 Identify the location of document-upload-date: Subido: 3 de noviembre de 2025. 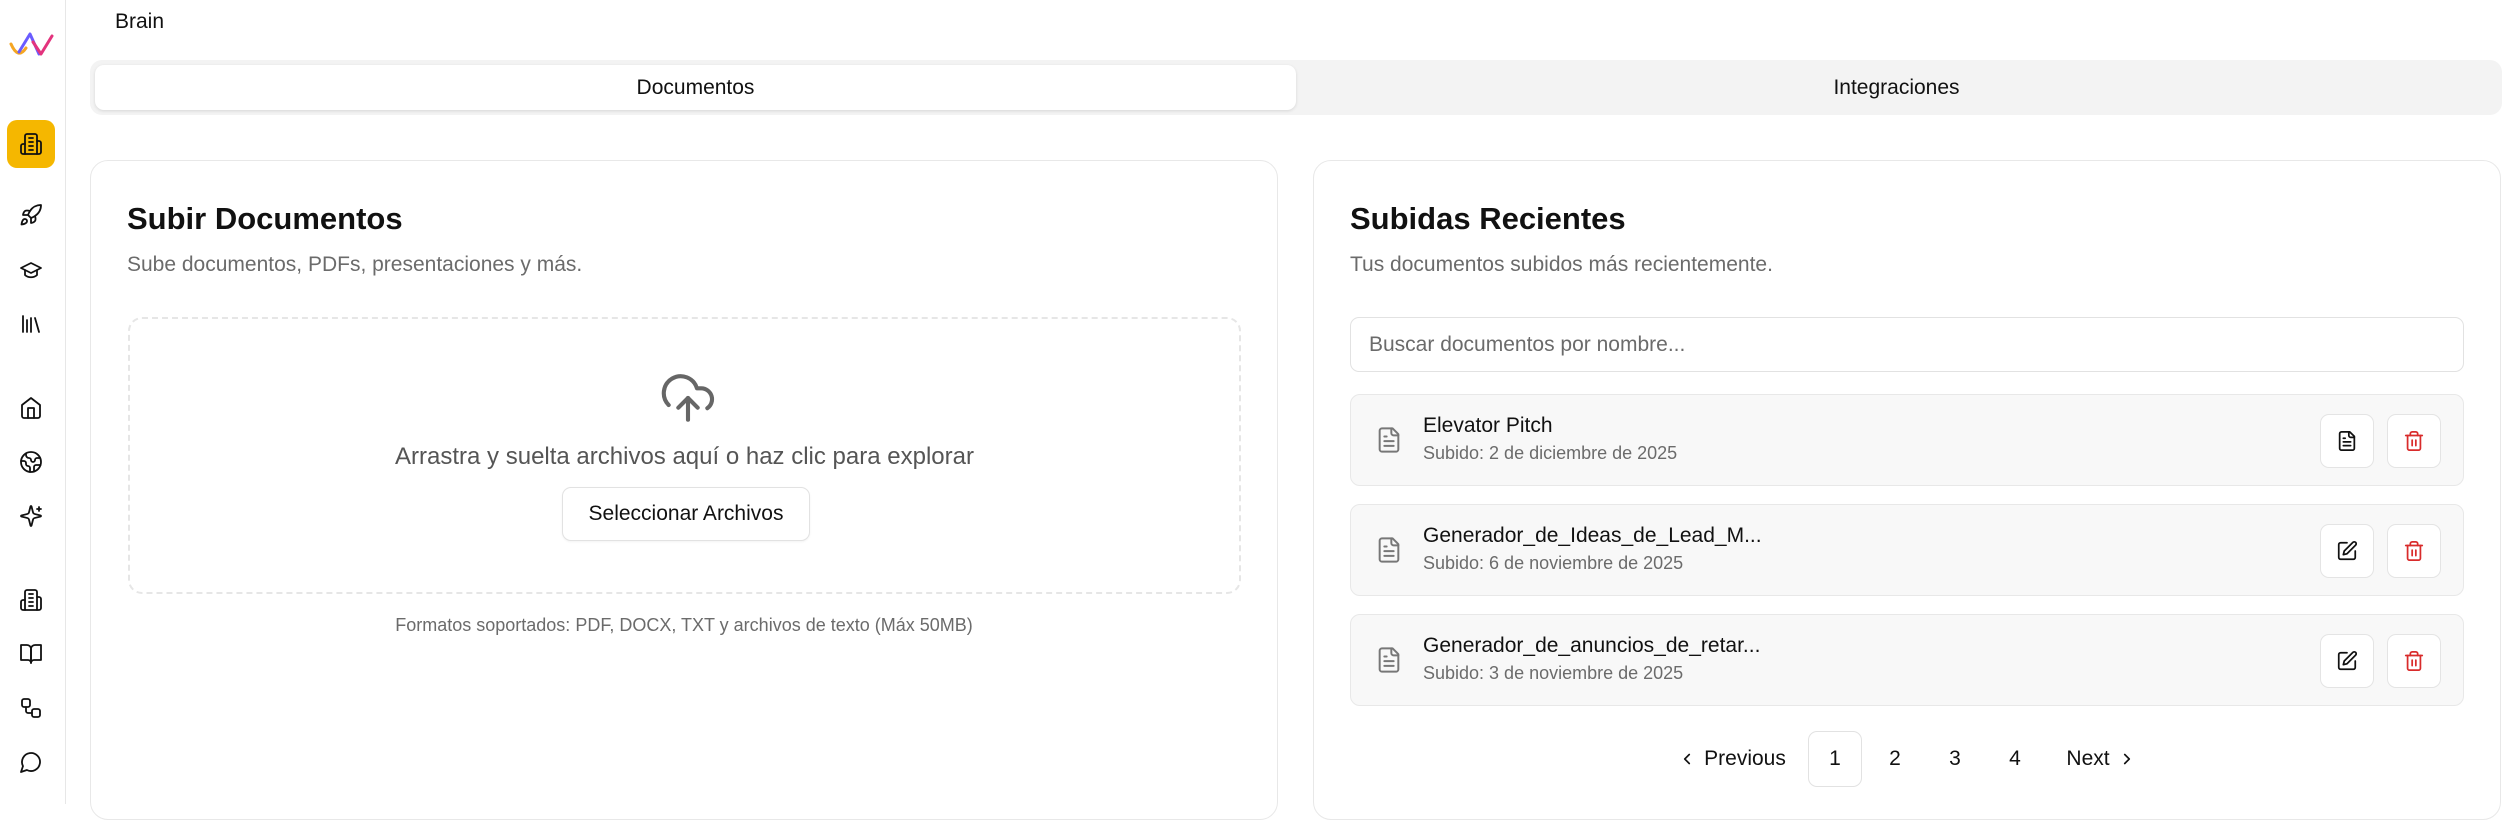
(1553, 673).